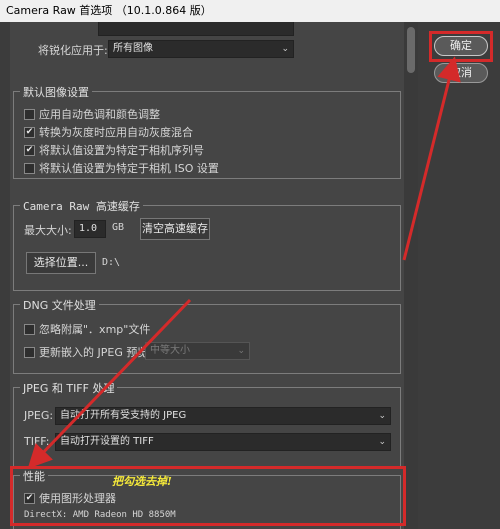 The width and height of the screenshot is (500, 529). I want to click on checkbox-update-preview, so click(29, 352).